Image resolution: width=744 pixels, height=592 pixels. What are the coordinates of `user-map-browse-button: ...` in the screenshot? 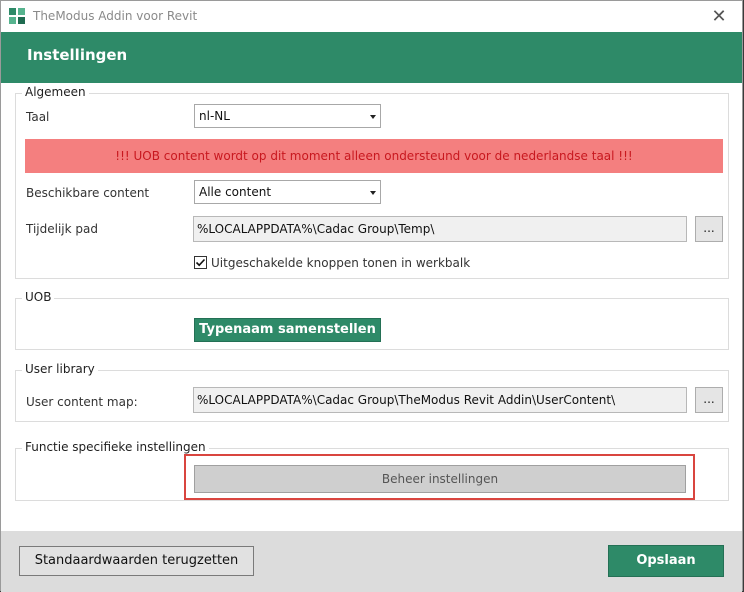 It's located at (709, 400).